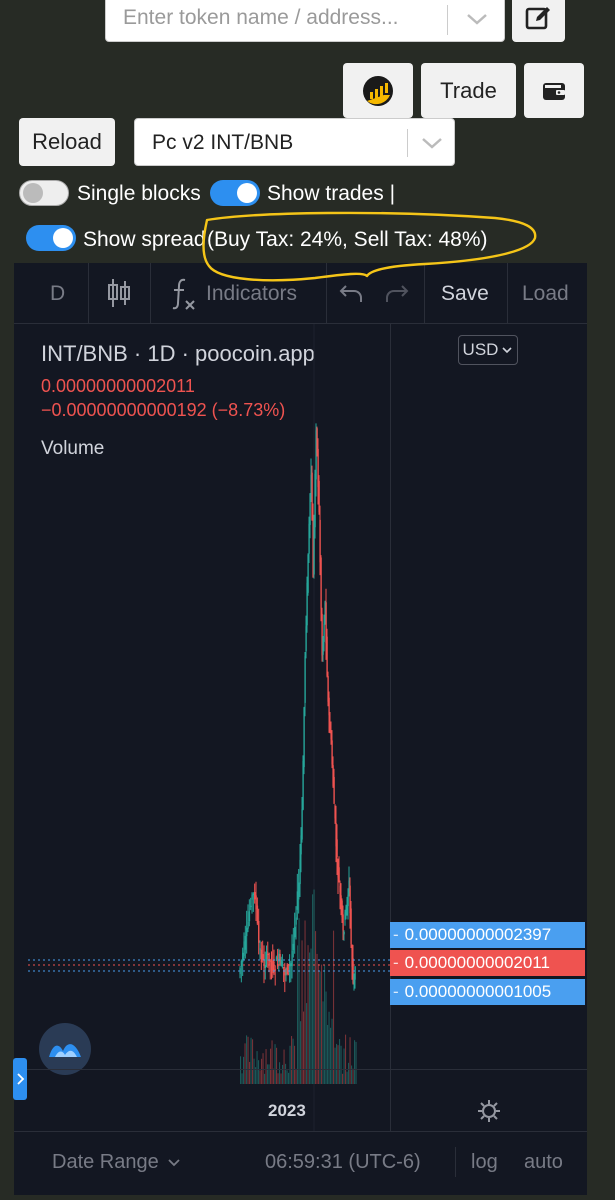 The height and width of the screenshot is (1200, 615). I want to click on edit-button, so click(538, 21).